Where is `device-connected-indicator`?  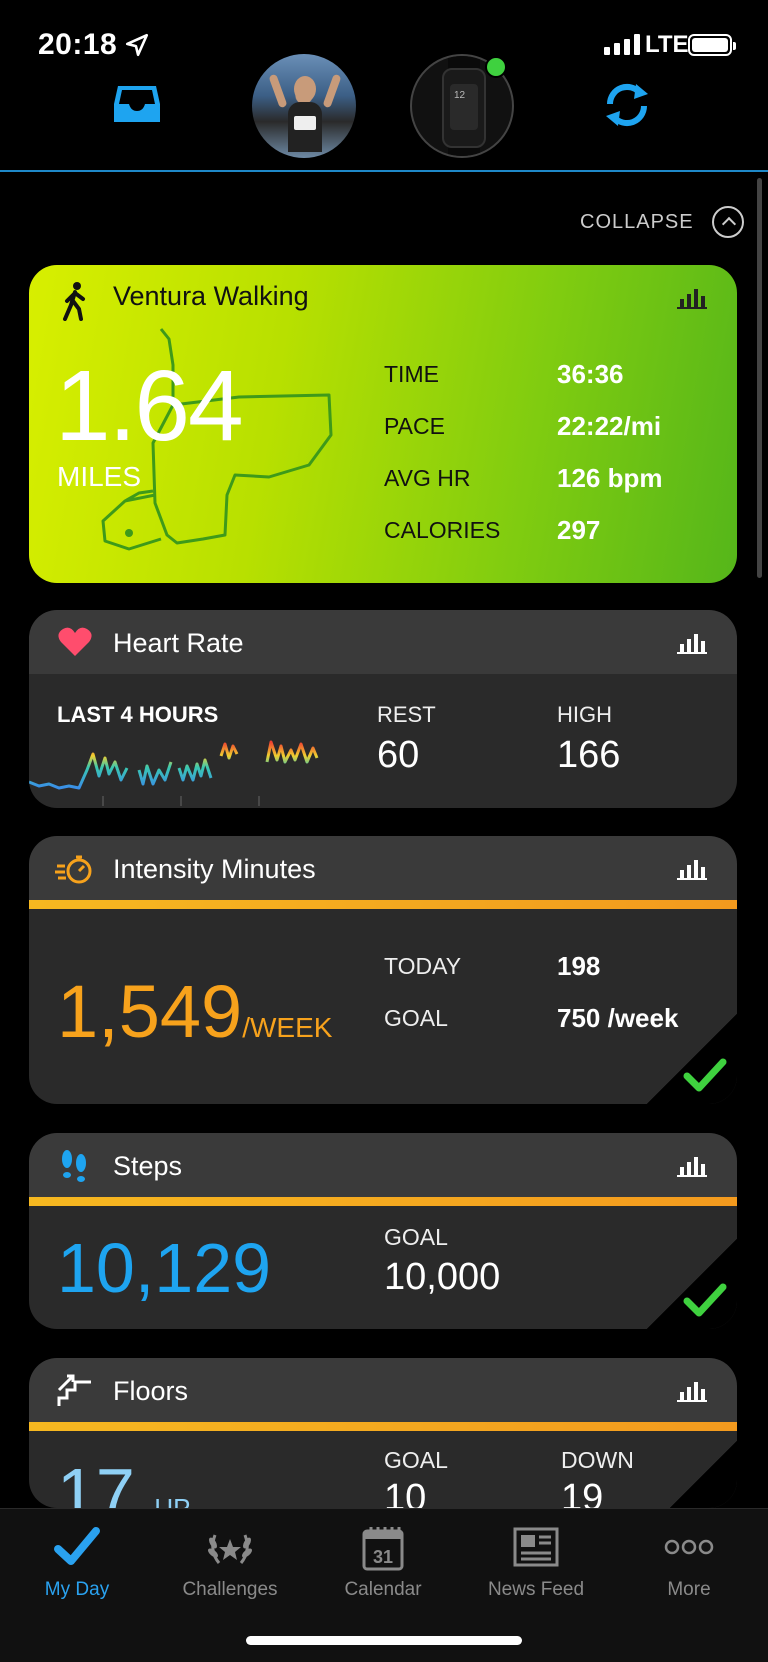 device-connected-indicator is located at coordinates (496, 67).